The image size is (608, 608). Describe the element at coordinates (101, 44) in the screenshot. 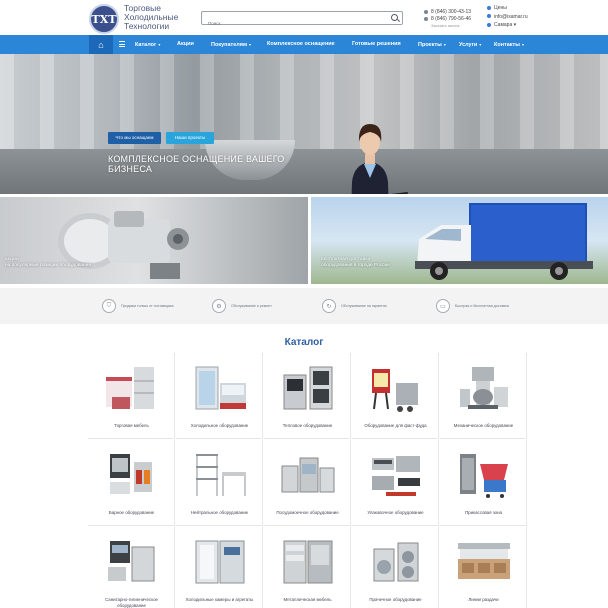

I see `home-icon: ⌂` at that location.